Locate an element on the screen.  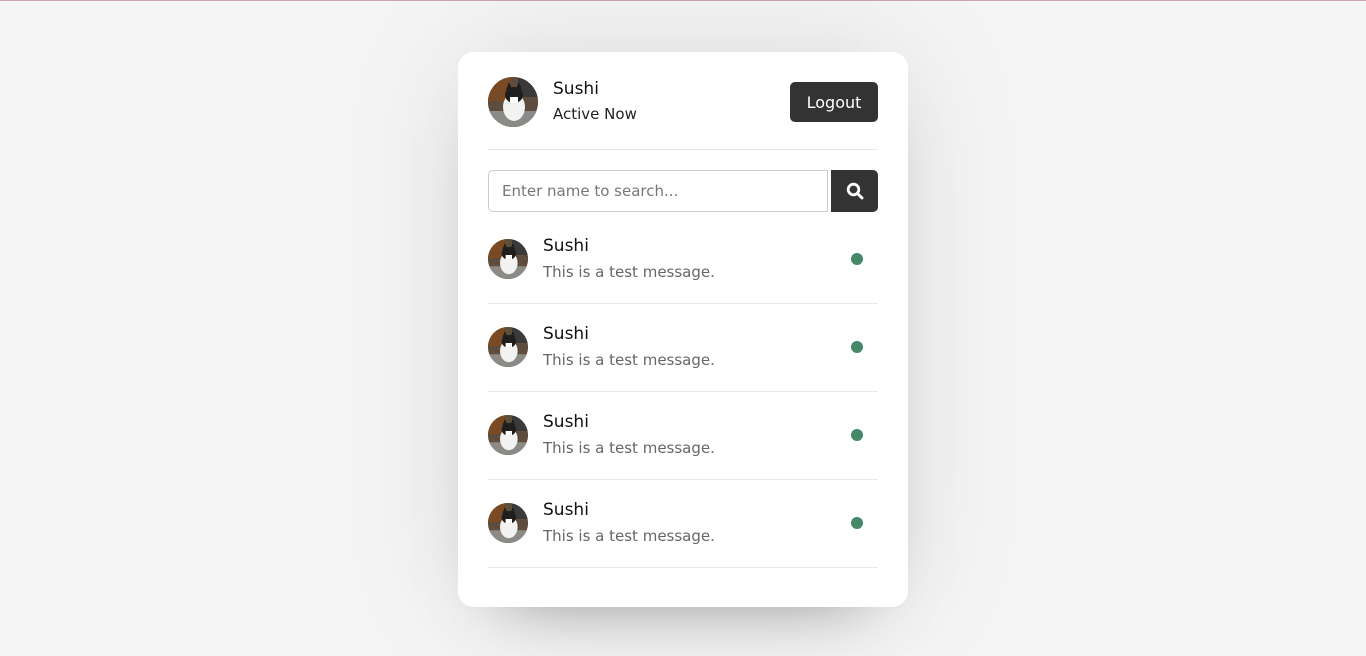
current-user-name: Sushi is located at coordinates (576, 89).